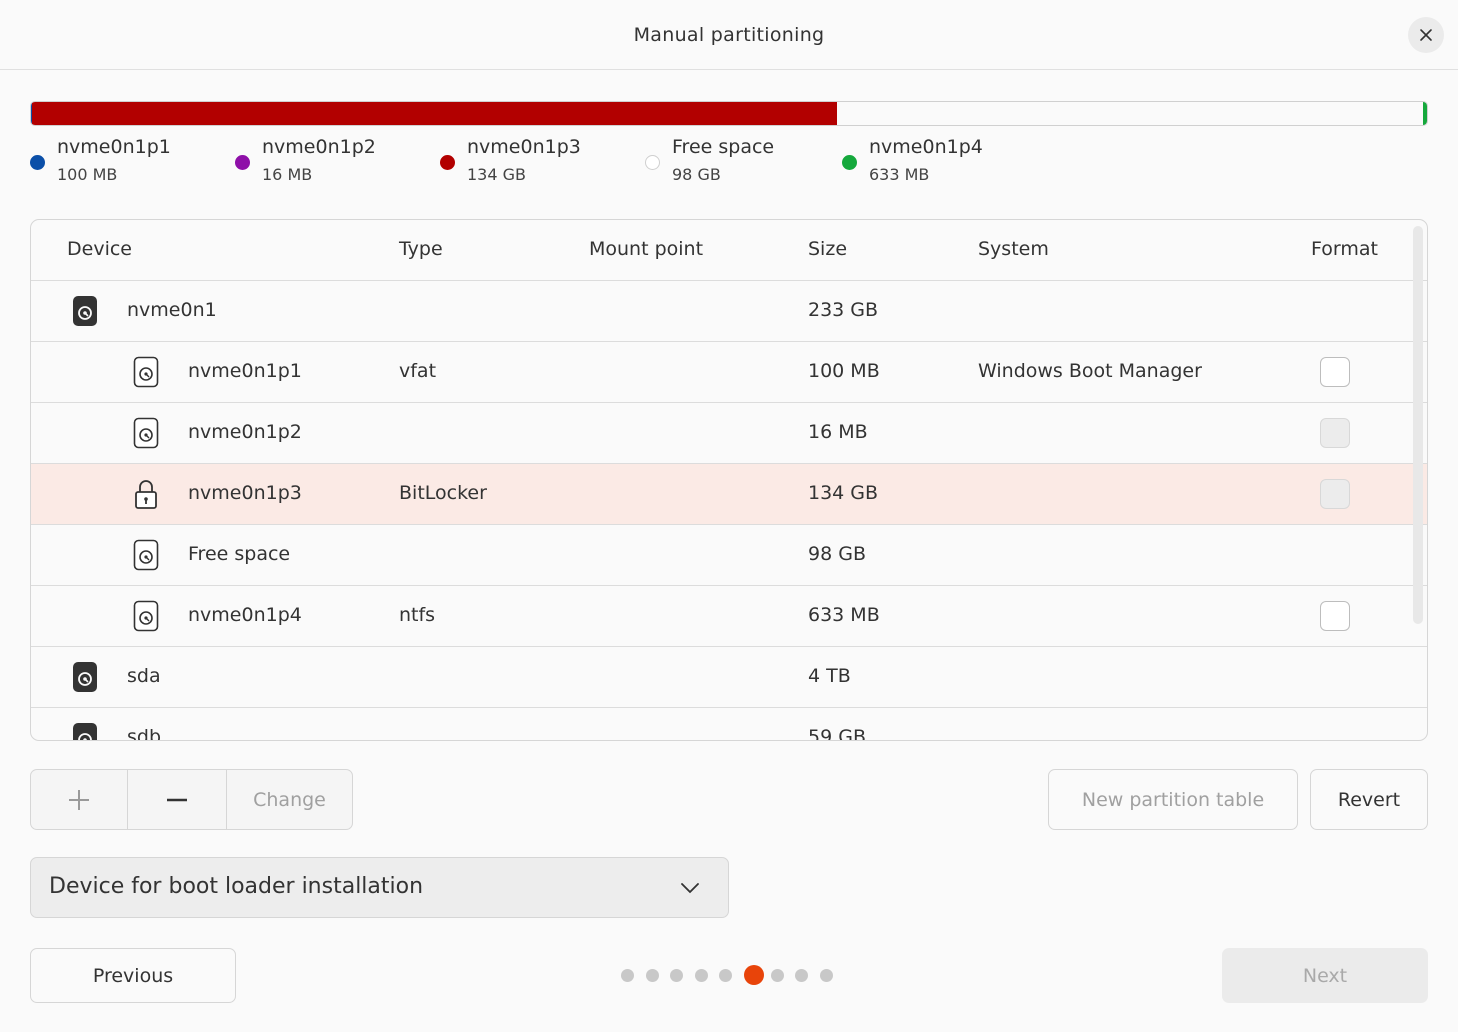  I want to click on title-bar: Manual partitioning, so click(729, 35).